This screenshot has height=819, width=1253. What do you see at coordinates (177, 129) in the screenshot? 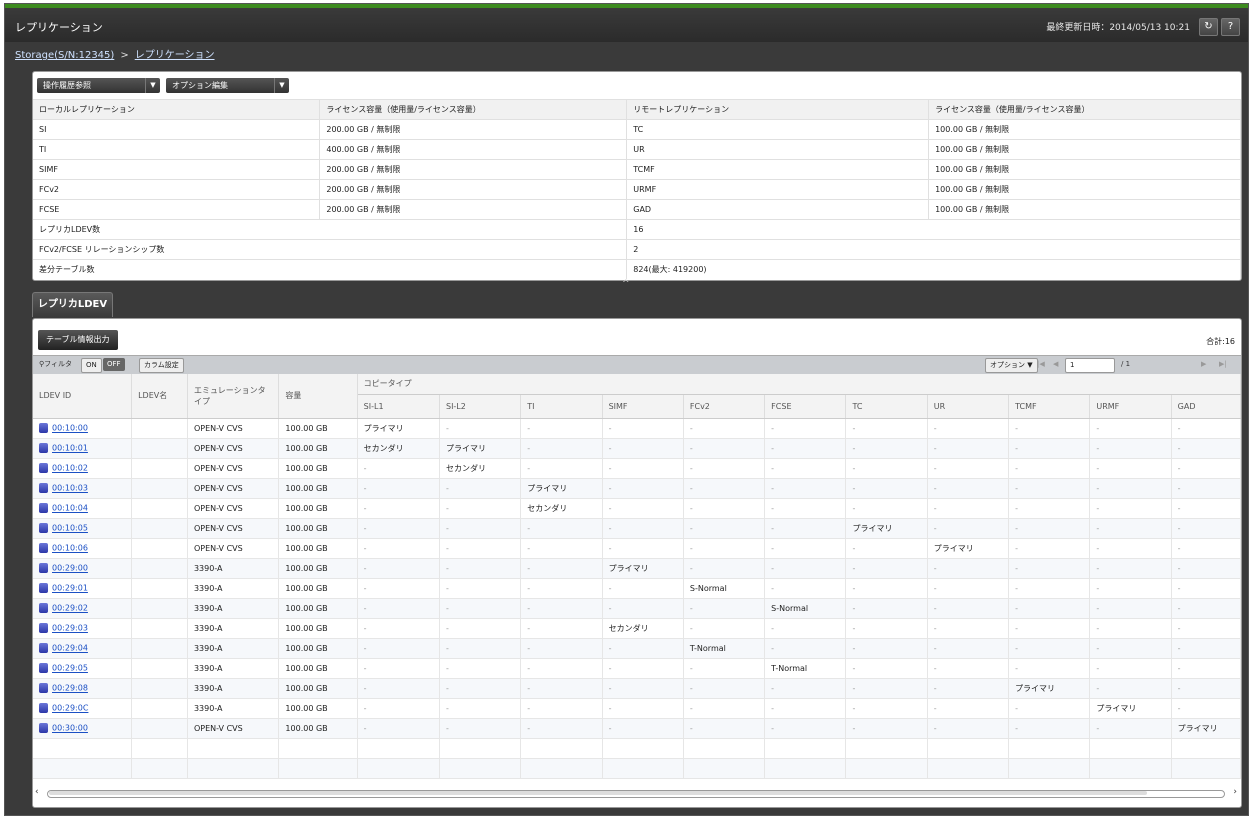
I see `summary-cell: SI` at bounding box center [177, 129].